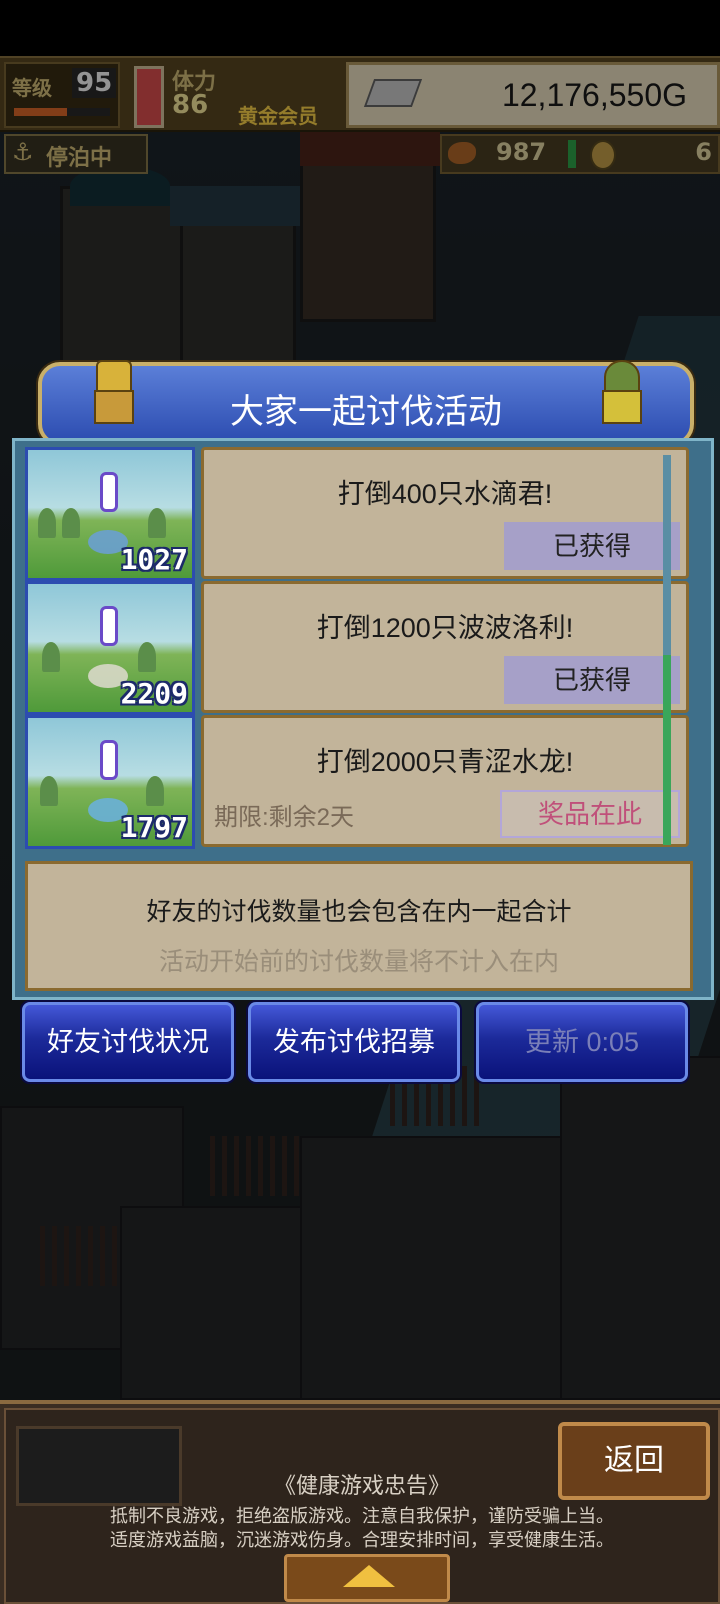 The height and width of the screenshot is (1604, 720). Describe the element at coordinates (667, 650) in the screenshot. I see `quest-scrollbar` at that location.